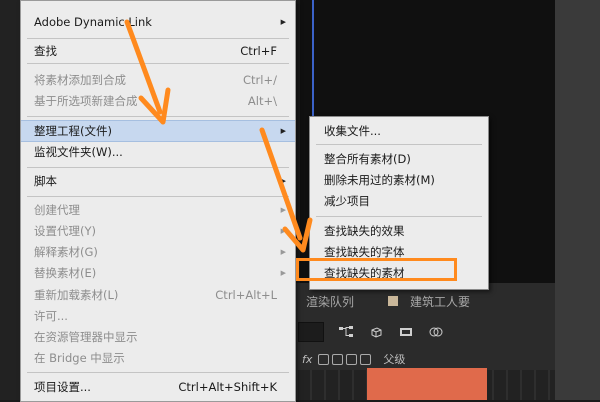 This screenshot has width=600, height=402. Describe the element at coordinates (330, 301) in the screenshot. I see `tab-render-queue: 渲染队列` at that location.